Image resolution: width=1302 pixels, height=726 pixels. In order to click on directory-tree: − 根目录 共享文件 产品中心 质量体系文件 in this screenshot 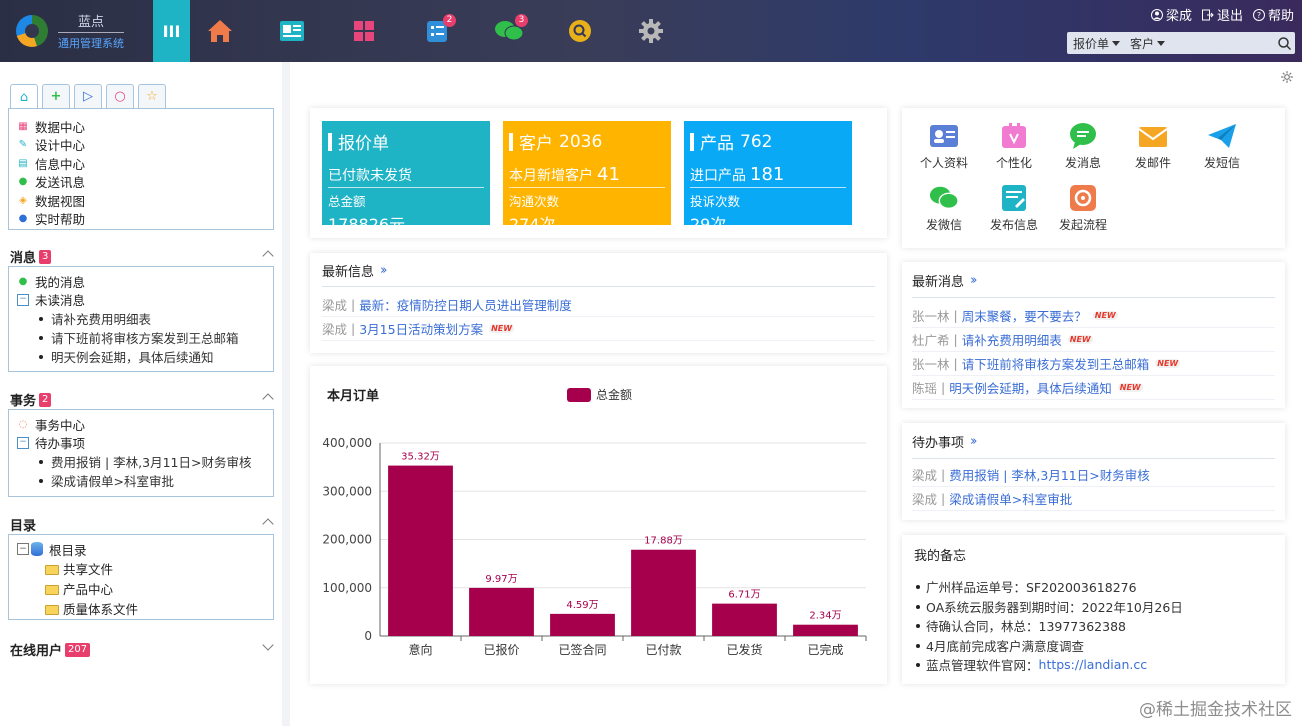, I will do `click(141, 577)`.